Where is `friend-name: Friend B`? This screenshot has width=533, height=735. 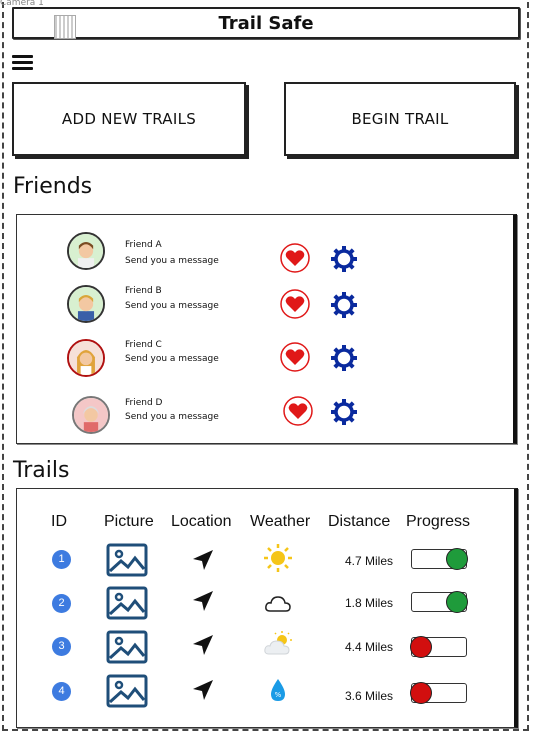 friend-name: Friend B is located at coordinates (143, 291).